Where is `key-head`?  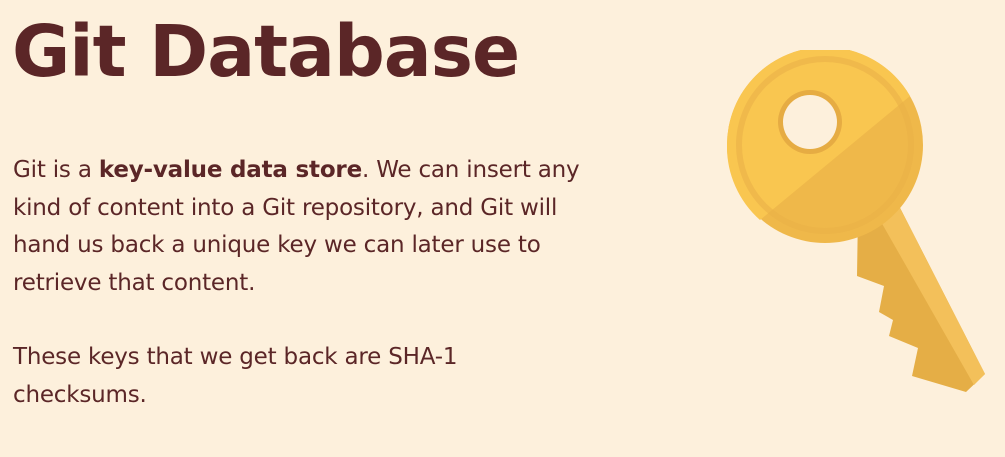 key-head is located at coordinates (824, 146).